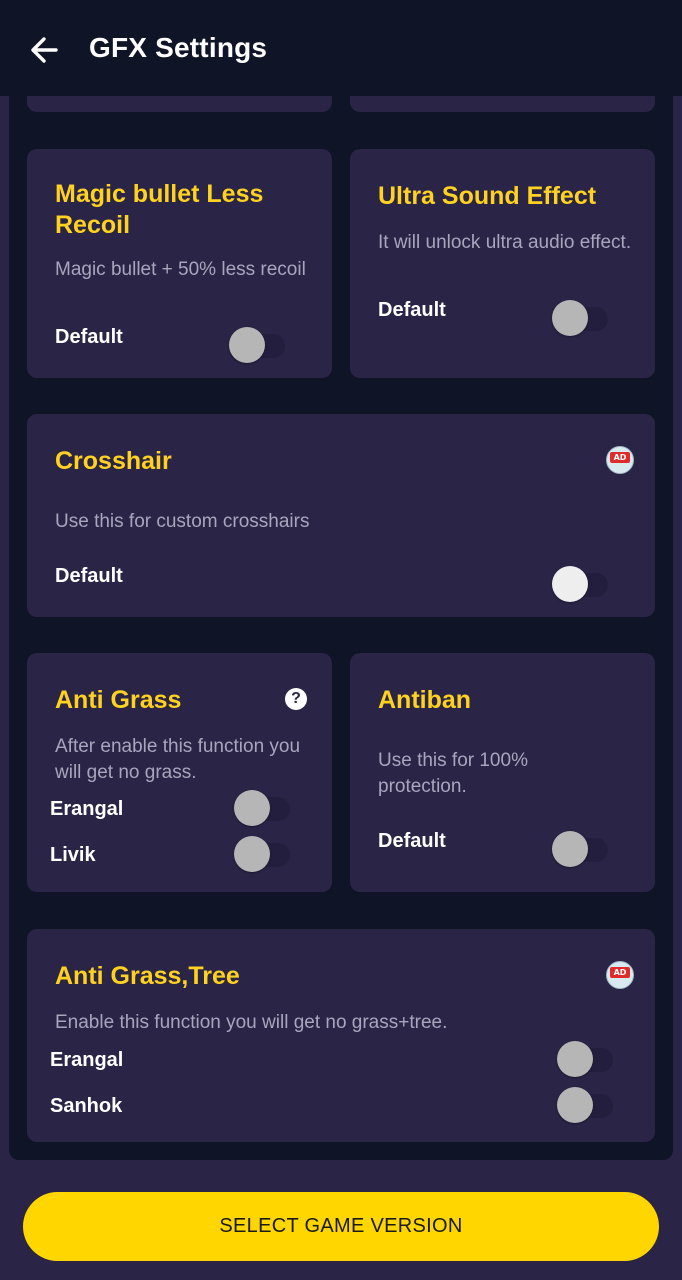 The width and height of the screenshot is (682, 1280). What do you see at coordinates (179, 104) in the screenshot?
I see `setting-card-partial-left` at bounding box center [179, 104].